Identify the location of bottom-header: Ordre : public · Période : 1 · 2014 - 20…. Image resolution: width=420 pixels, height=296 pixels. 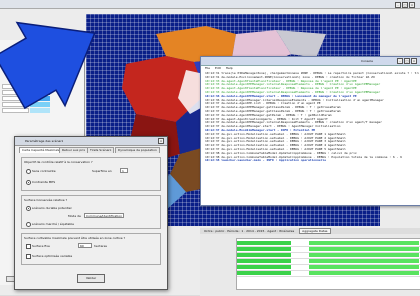
(310, 231).